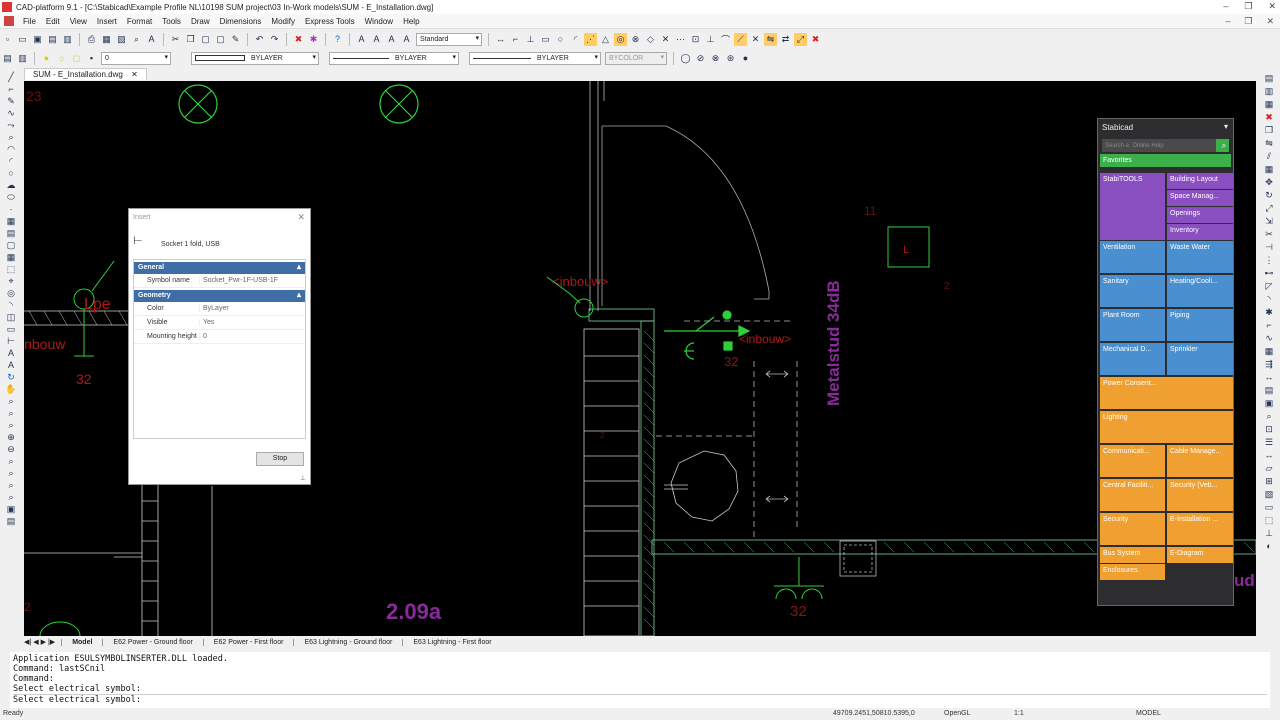 The image size is (1280, 720). I want to click on linetype-dropdown: BYLAYER ▾, so click(394, 58).